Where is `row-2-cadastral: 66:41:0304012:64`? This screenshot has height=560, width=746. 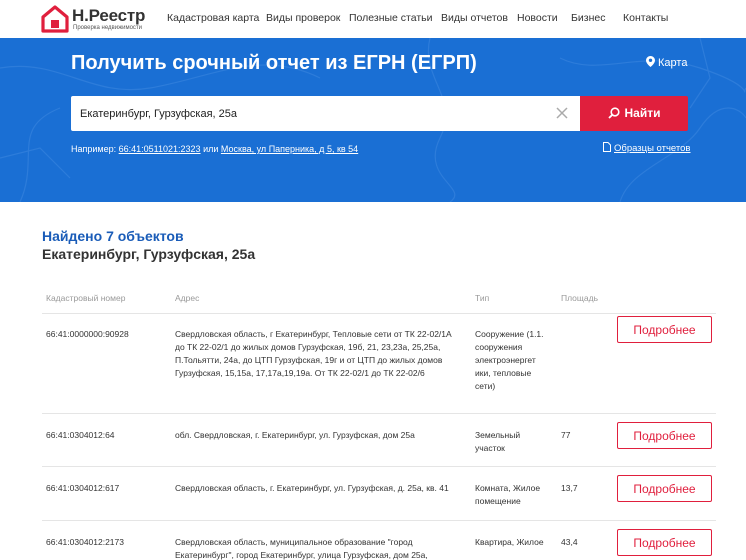 row-2-cadastral: 66:41:0304012:64 is located at coordinates (106, 435).